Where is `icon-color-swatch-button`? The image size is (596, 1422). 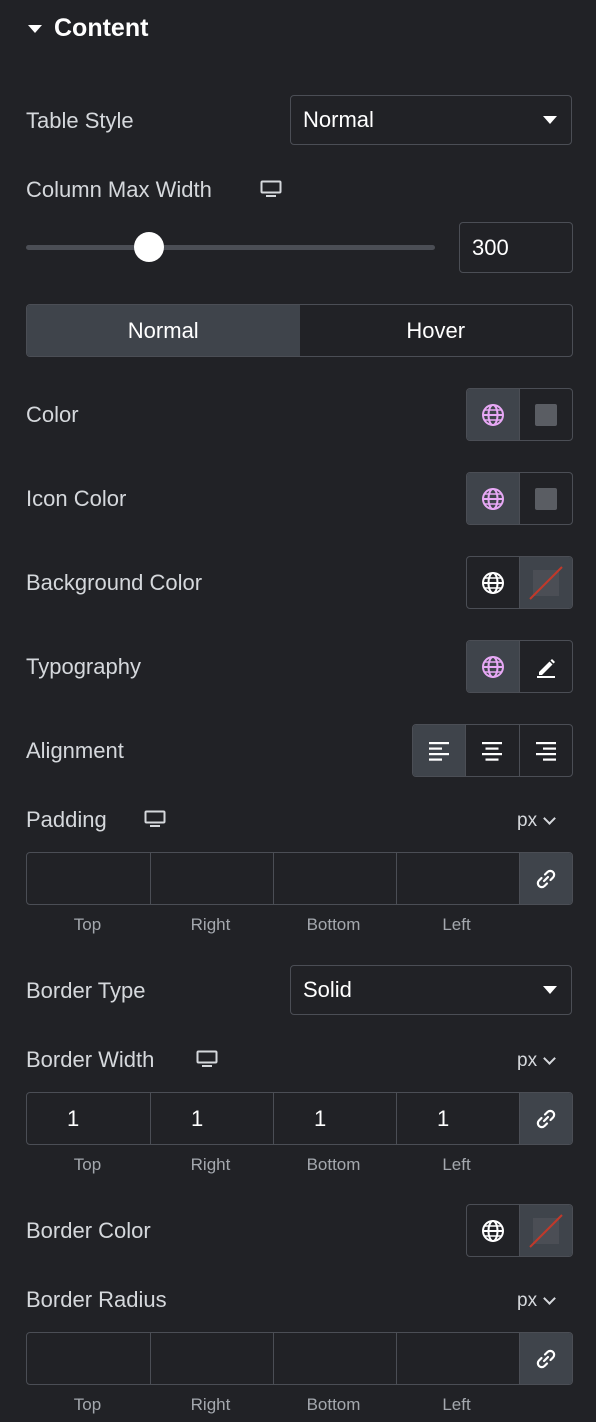 icon-color-swatch-button is located at coordinates (545, 498).